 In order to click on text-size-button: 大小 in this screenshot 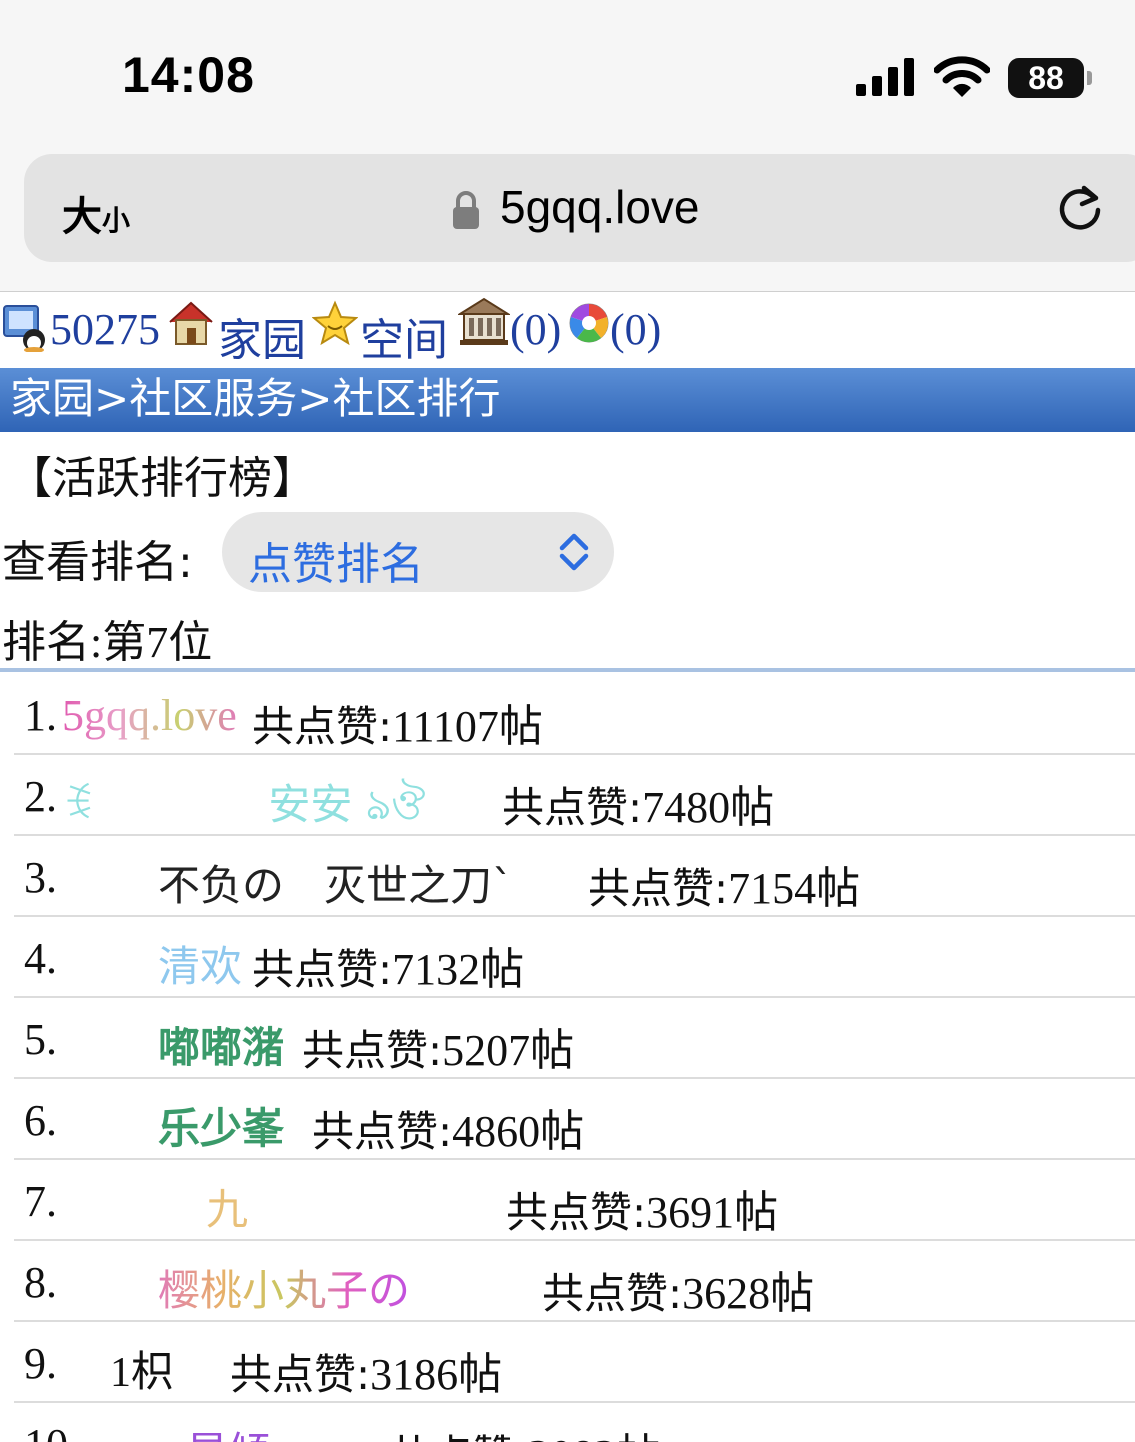, I will do `click(96, 213)`.